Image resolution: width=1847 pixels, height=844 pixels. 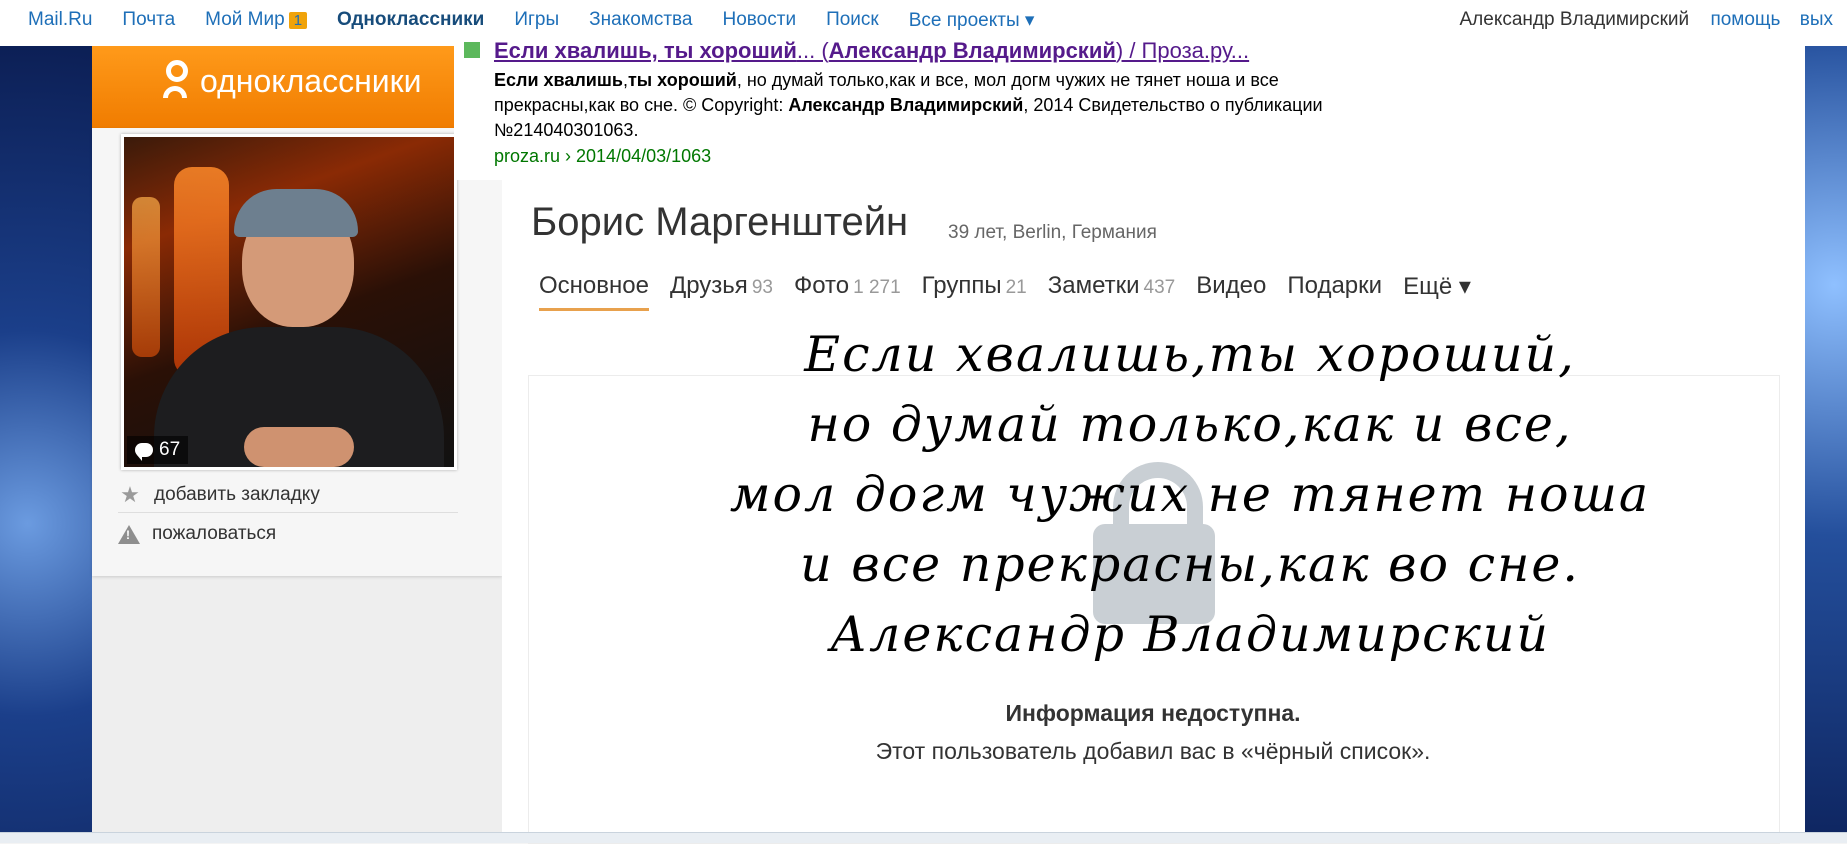 I want to click on tab-notes-count: 437, so click(x=1160, y=287).